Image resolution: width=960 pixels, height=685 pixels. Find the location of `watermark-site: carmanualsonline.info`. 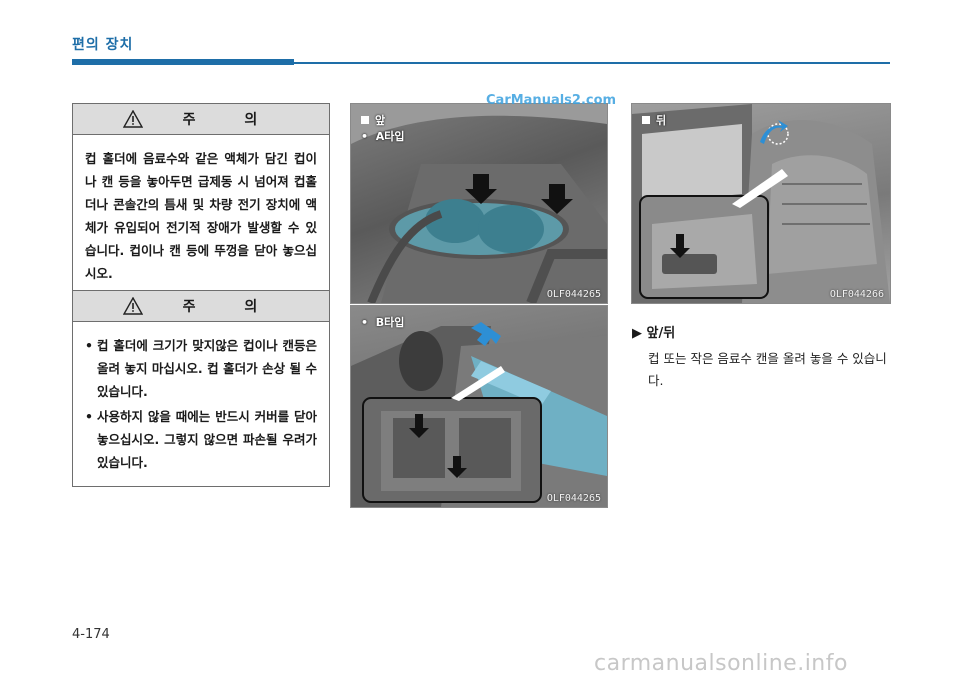

watermark-site: carmanualsonline.info is located at coordinates (721, 663).